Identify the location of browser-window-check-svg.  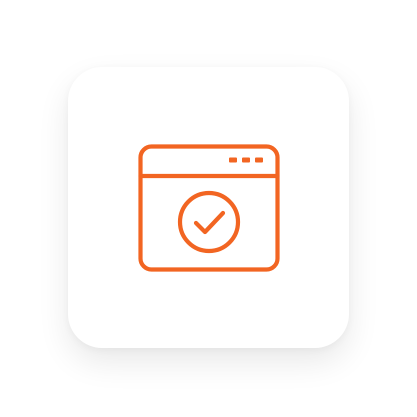
(209, 208).